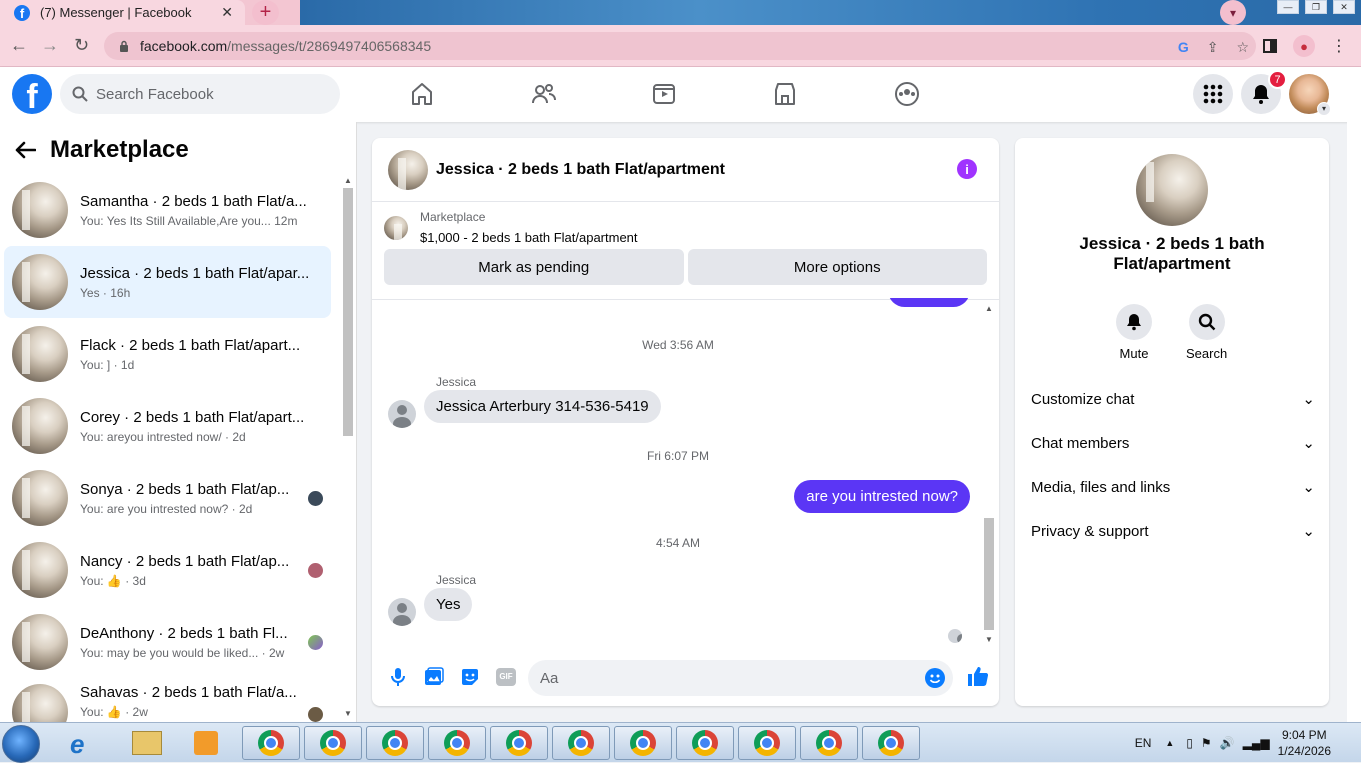  What do you see at coordinates (680, 46) in the screenshot?
I see `address-bar: facebook.com/messages/t/2869497406568345` at bounding box center [680, 46].